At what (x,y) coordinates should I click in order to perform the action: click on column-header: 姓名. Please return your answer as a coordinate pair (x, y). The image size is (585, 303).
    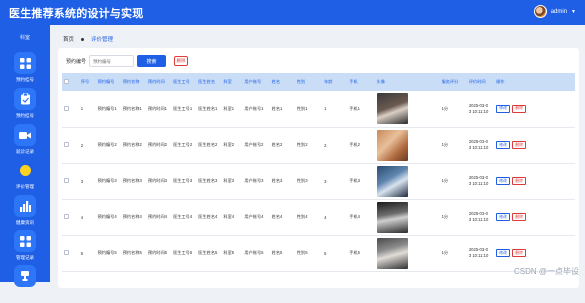
    Looking at the image, I should click on (282, 82).